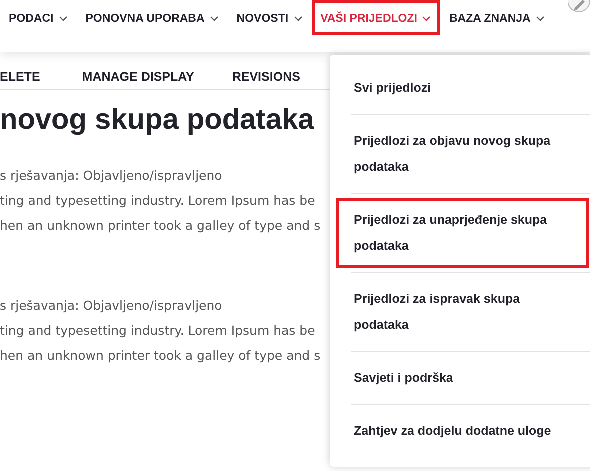 The image size is (590, 471). I want to click on nav-link: VAŠI PRIJEDLOZI, so click(376, 17).